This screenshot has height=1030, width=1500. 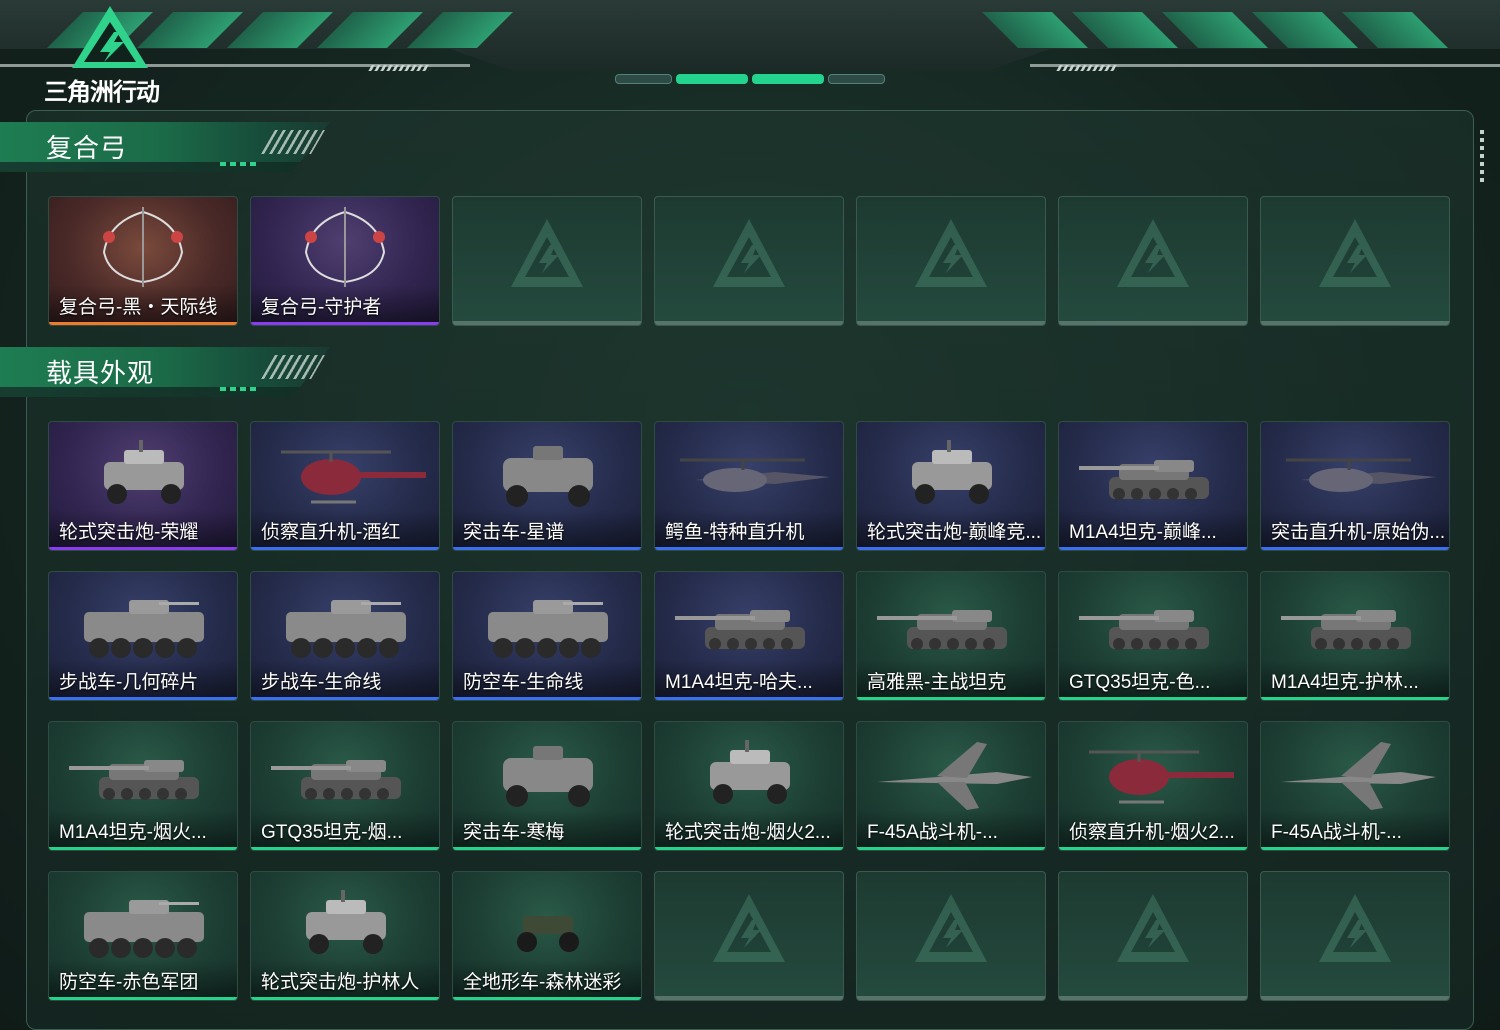 I want to click on atv-icon, so click(x=548, y=934).